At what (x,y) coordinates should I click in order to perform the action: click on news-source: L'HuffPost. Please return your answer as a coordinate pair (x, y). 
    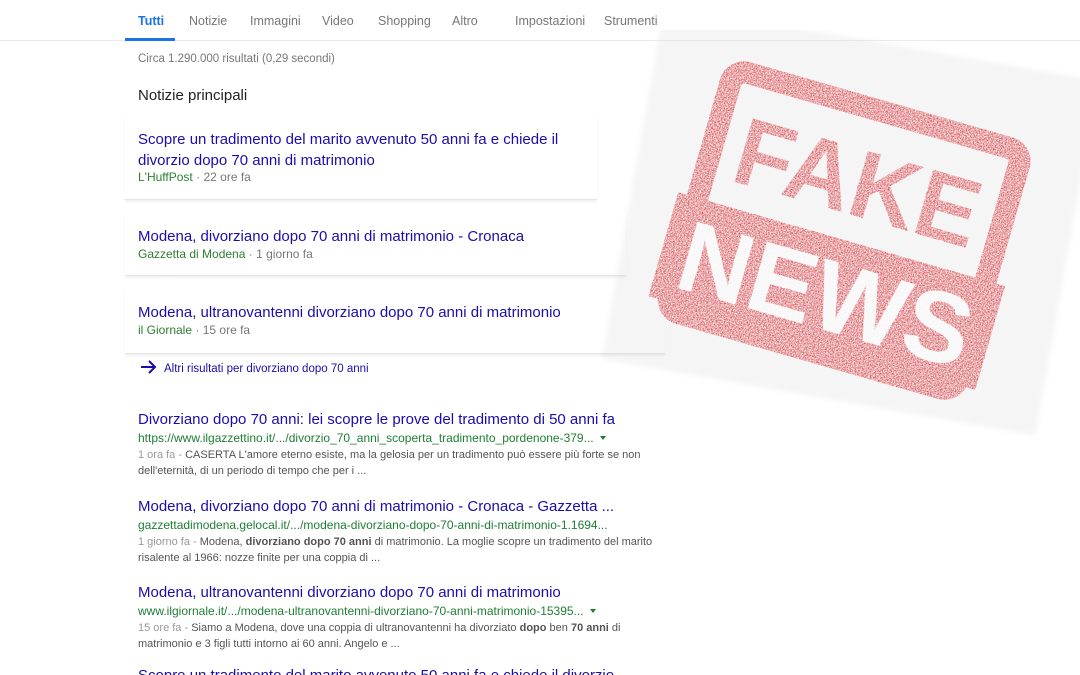
    Looking at the image, I should click on (165, 177).